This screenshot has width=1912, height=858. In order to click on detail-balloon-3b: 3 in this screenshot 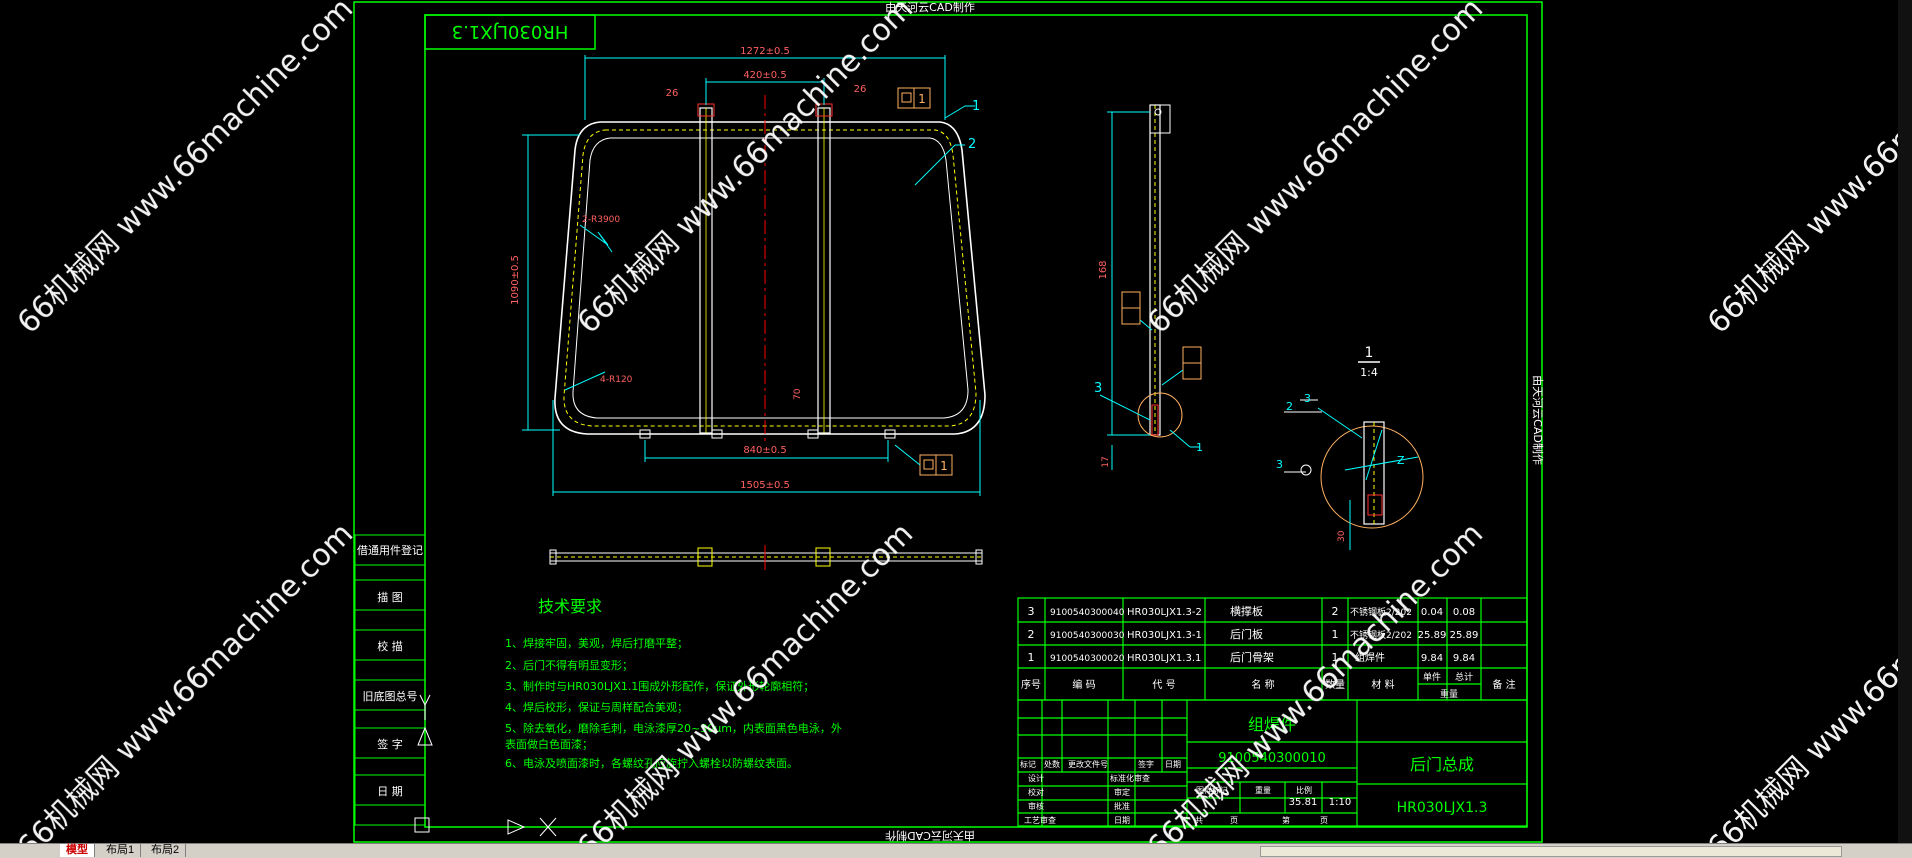, I will do `click(1279, 464)`.